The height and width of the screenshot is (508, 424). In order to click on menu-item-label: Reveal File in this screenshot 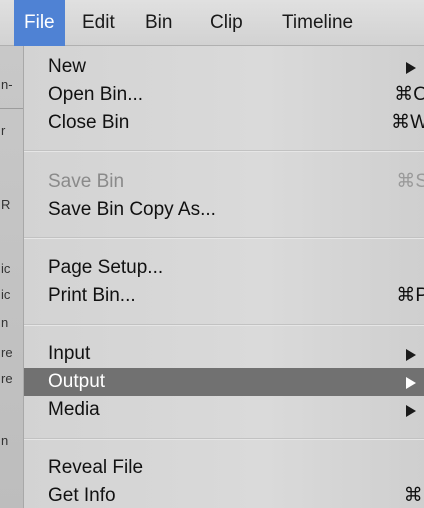, I will do `click(96, 467)`.